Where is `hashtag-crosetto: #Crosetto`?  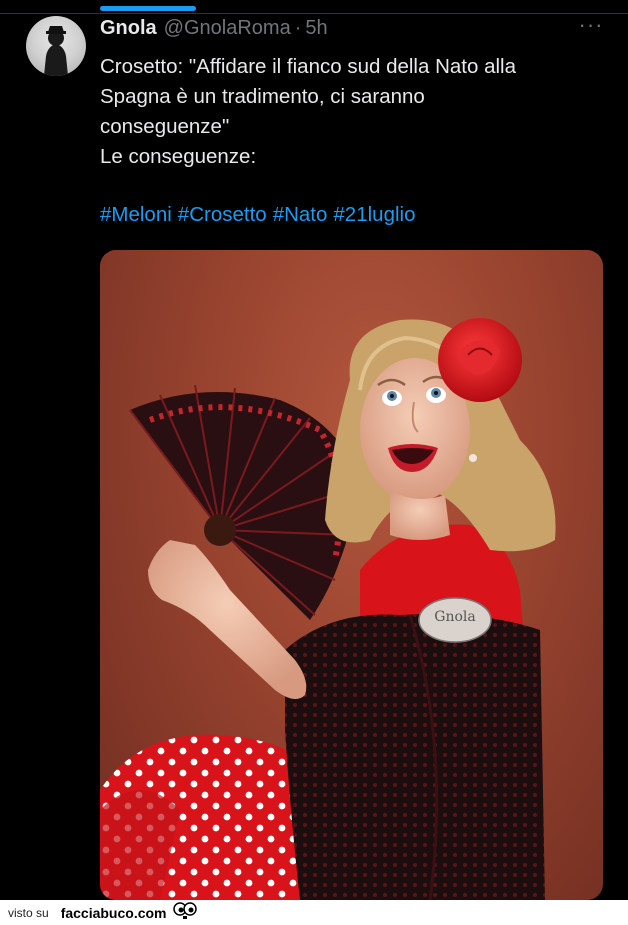
hashtag-crosetto: #Crosetto is located at coordinates (222, 214).